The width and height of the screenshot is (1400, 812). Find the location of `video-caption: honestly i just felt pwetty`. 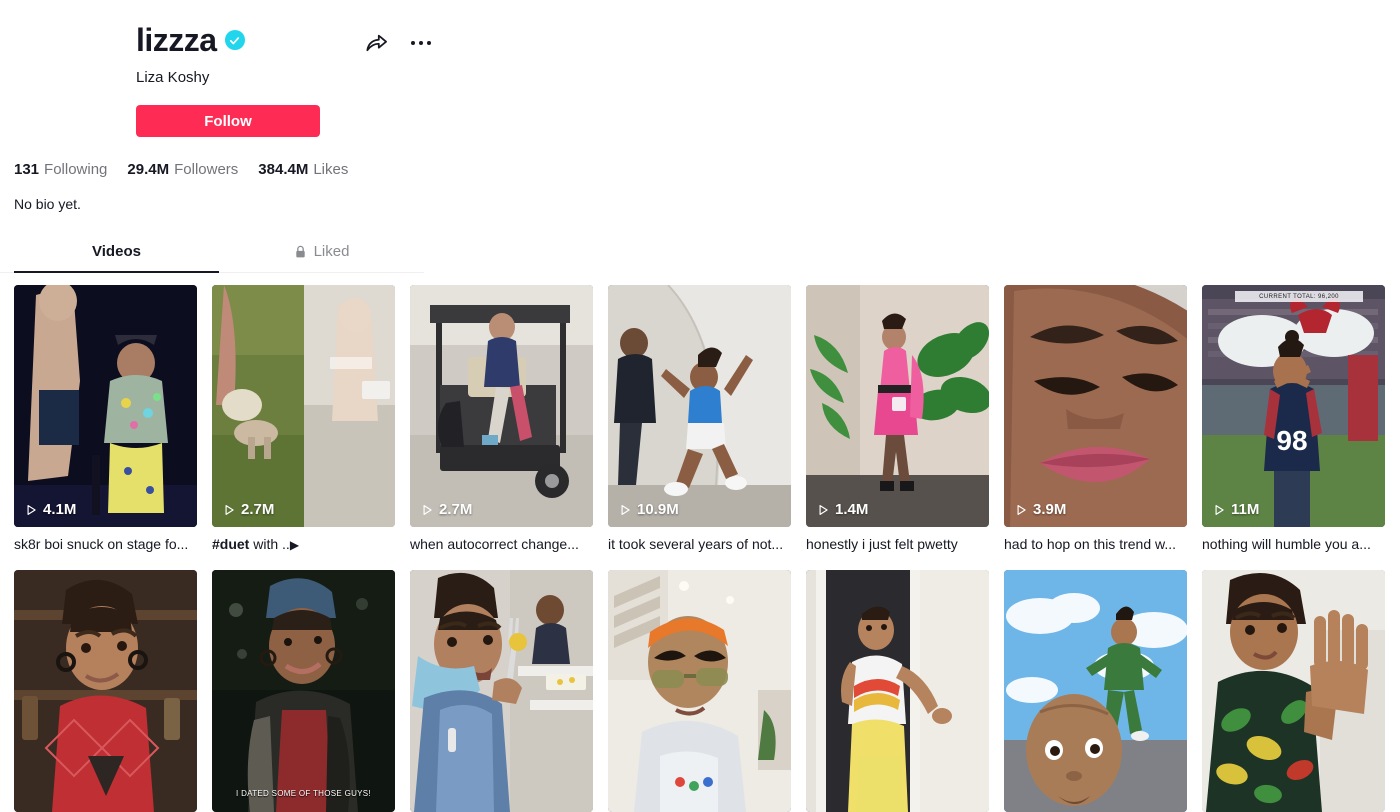

video-caption: honestly i just felt pwetty is located at coordinates (897, 544).